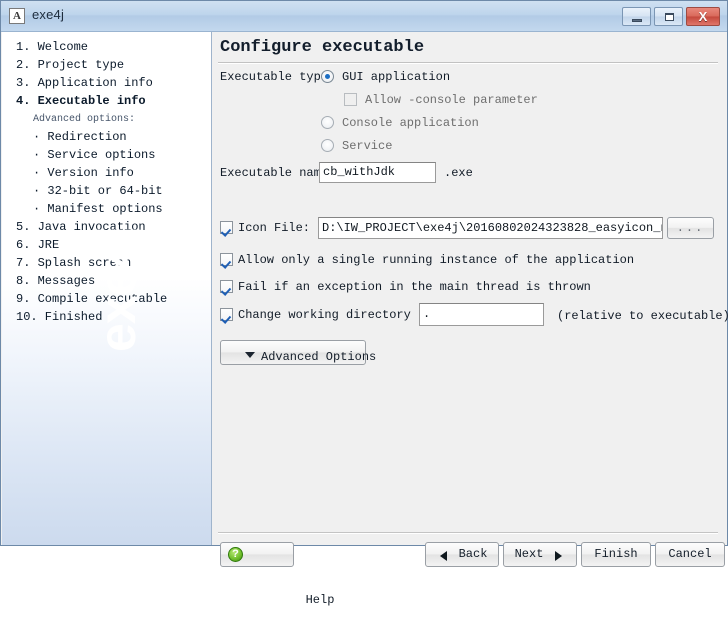  Describe the element at coordinates (327, 76) in the screenshot. I see `radio-gui-application` at that location.